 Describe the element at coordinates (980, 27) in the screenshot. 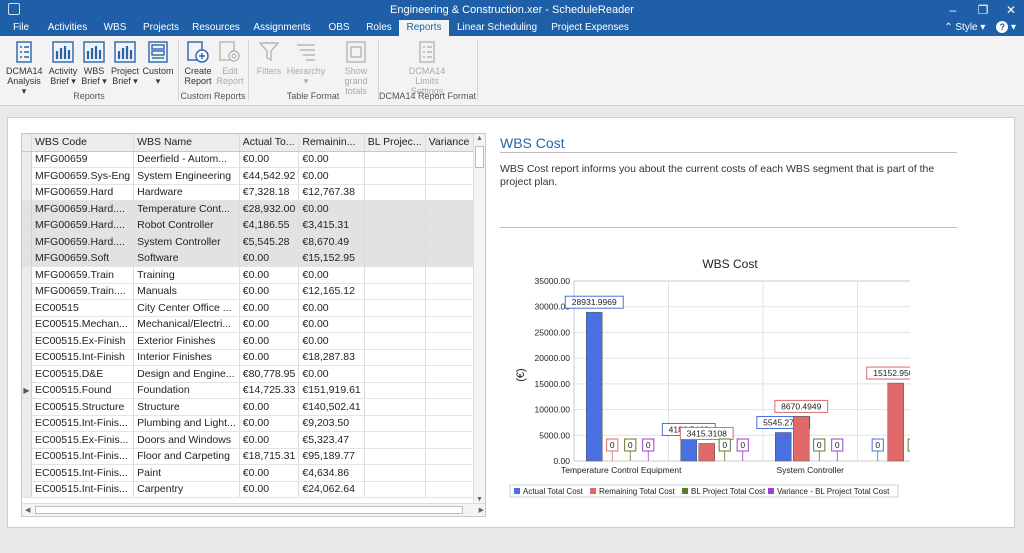

I see `style-menu: ⌃ Style ▾ ? ▾` at that location.